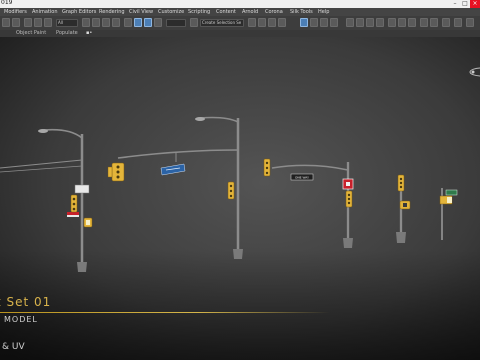  Describe the element at coordinates (412, 22) in the screenshot. I see `render-activeshade-icon` at that location.